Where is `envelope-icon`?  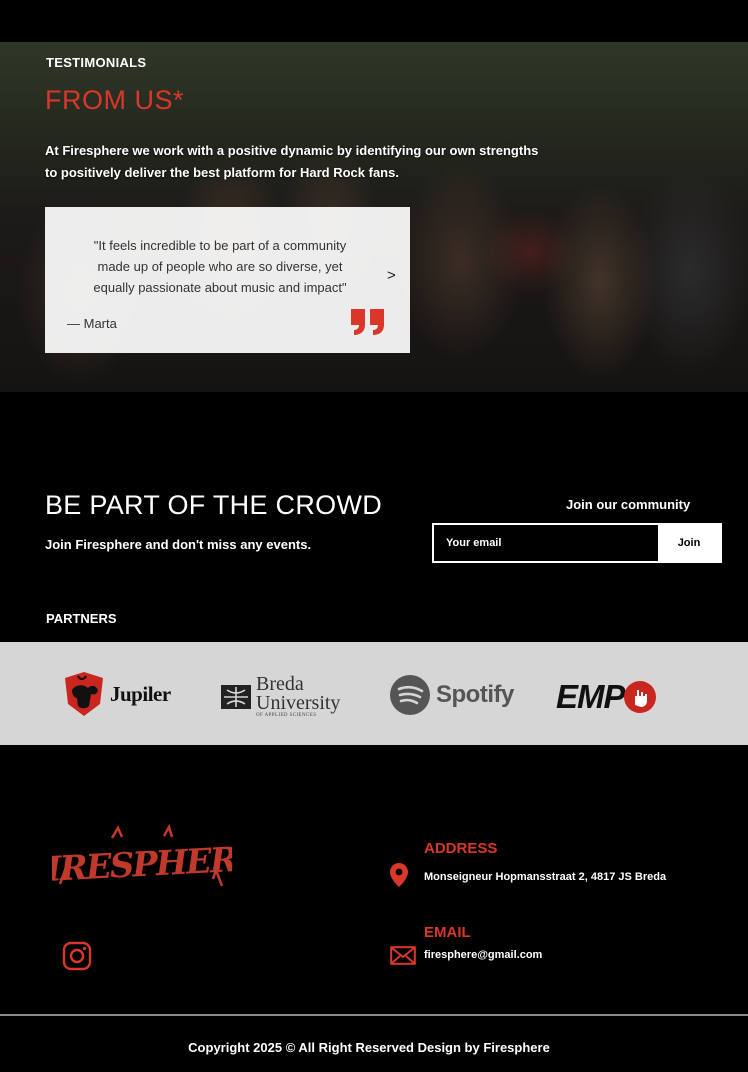 envelope-icon is located at coordinates (403, 955).